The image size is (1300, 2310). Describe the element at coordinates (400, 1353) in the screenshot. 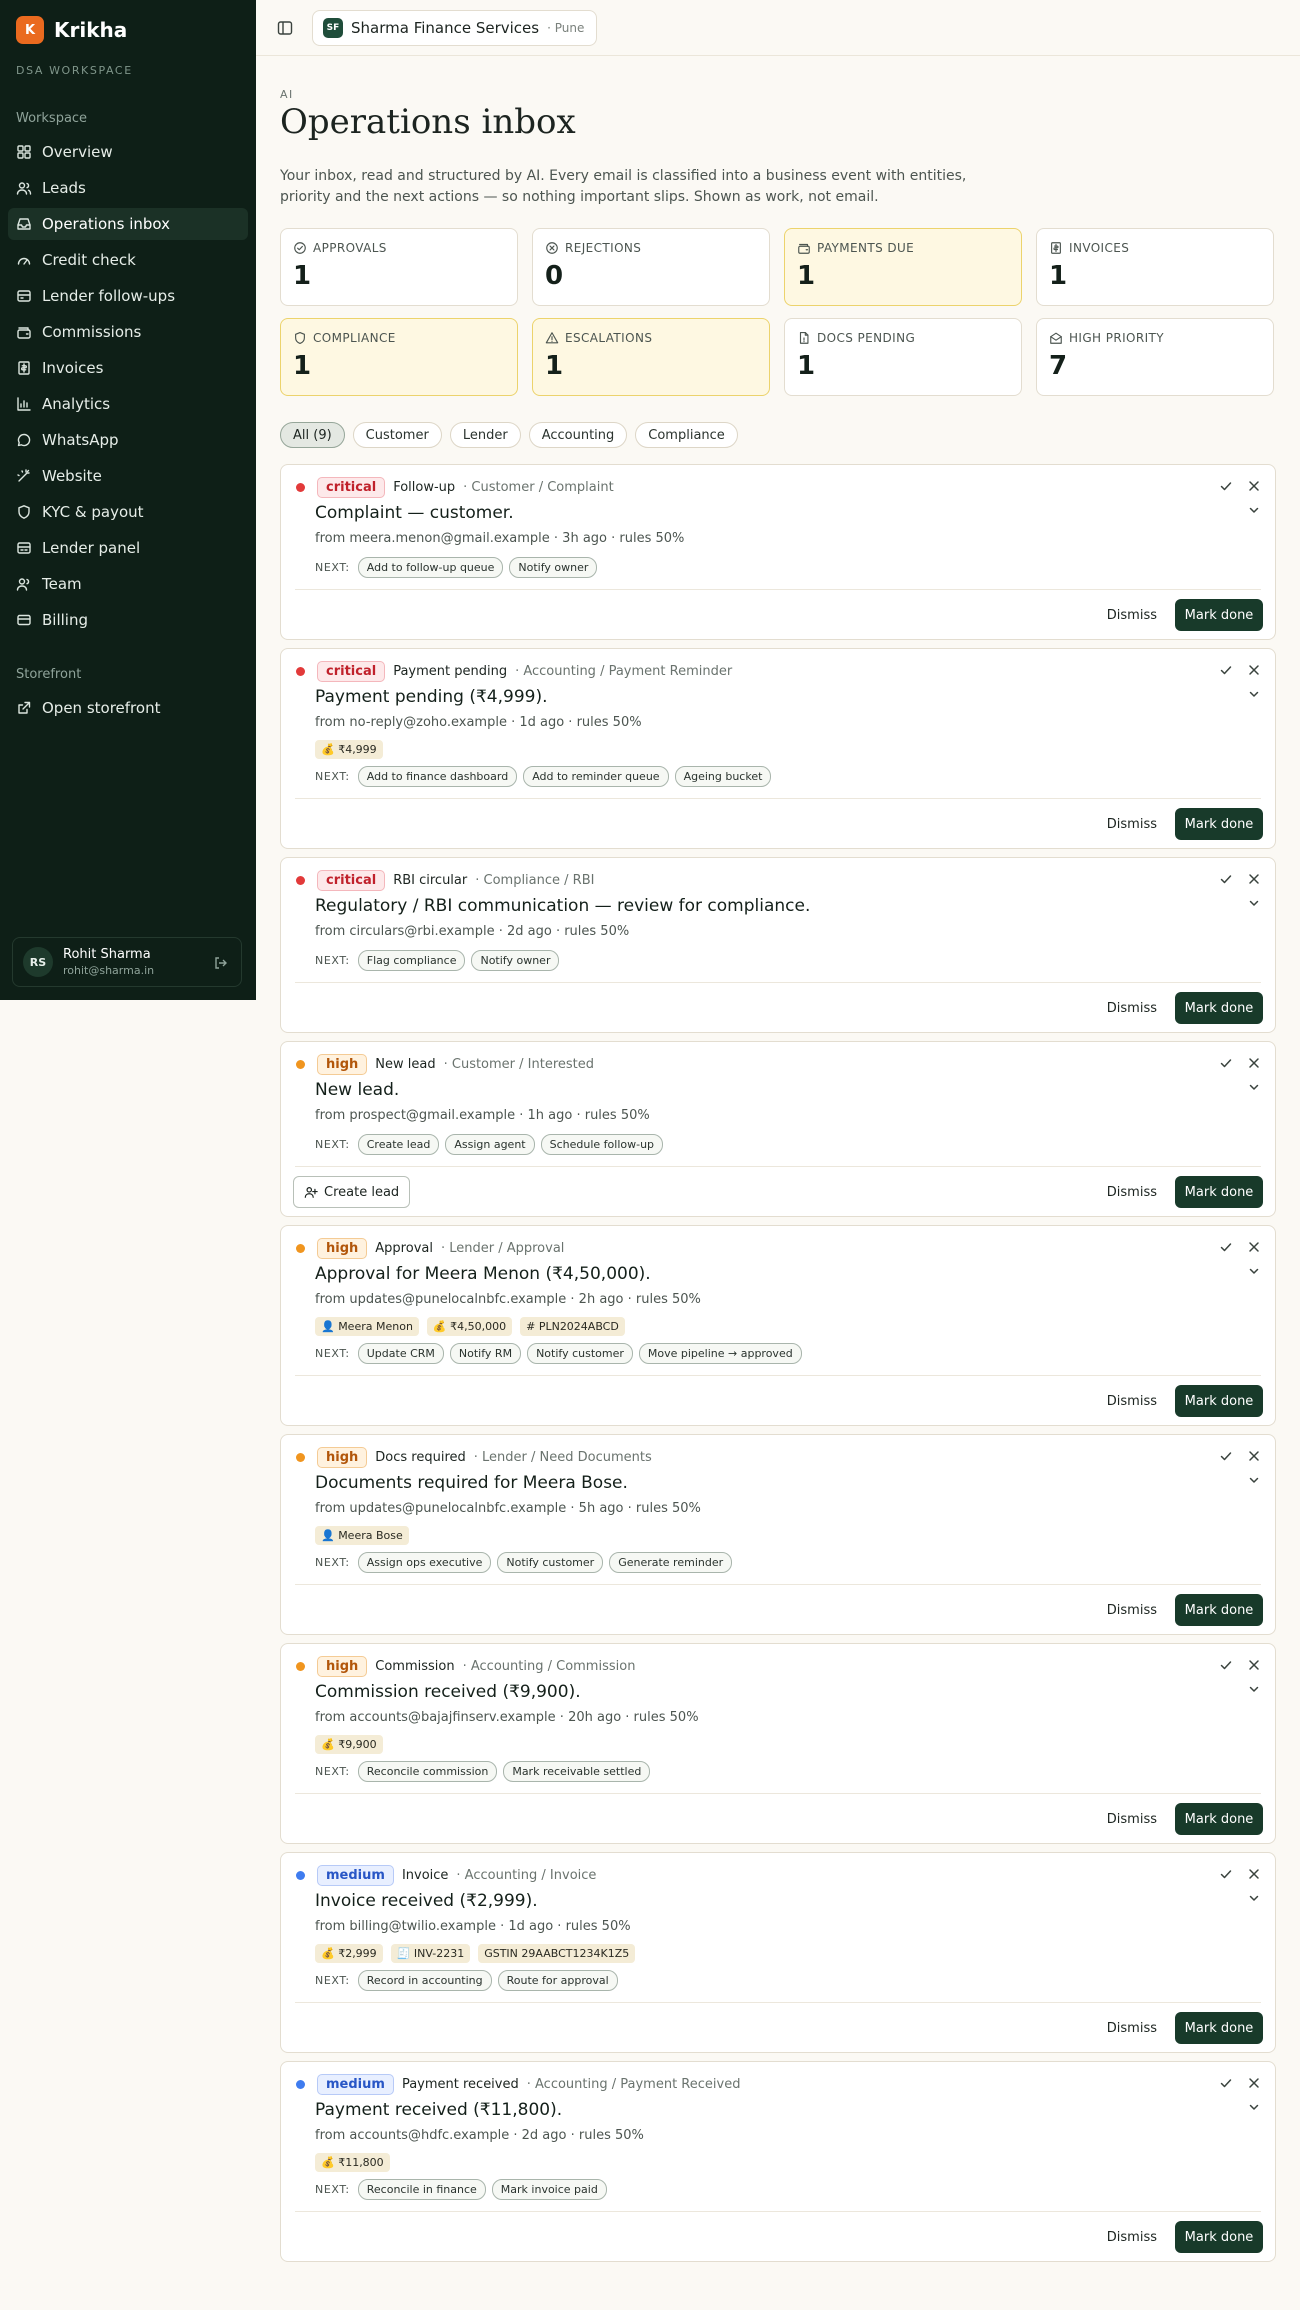

I see `next-action-pill: Update CRM` at that location.